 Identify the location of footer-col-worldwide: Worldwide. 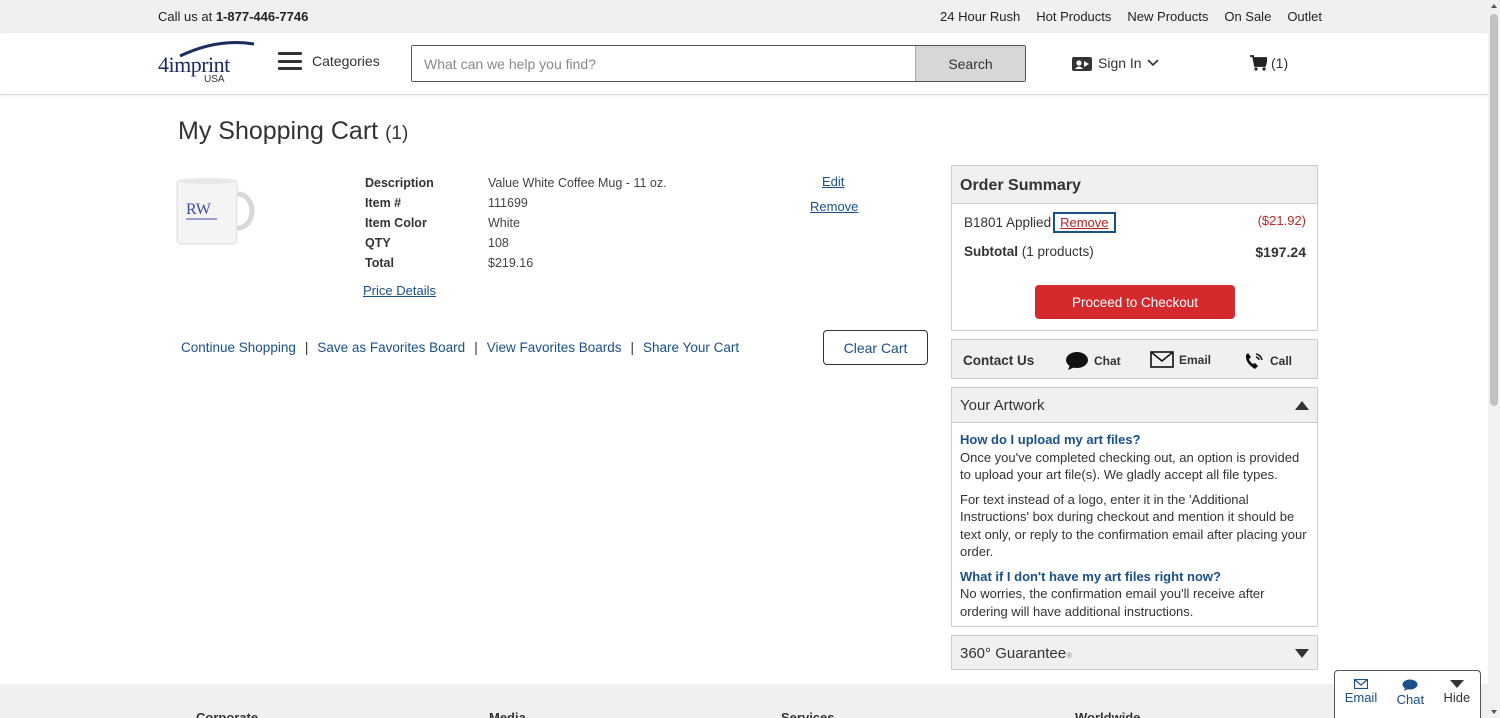
(1107, 714).